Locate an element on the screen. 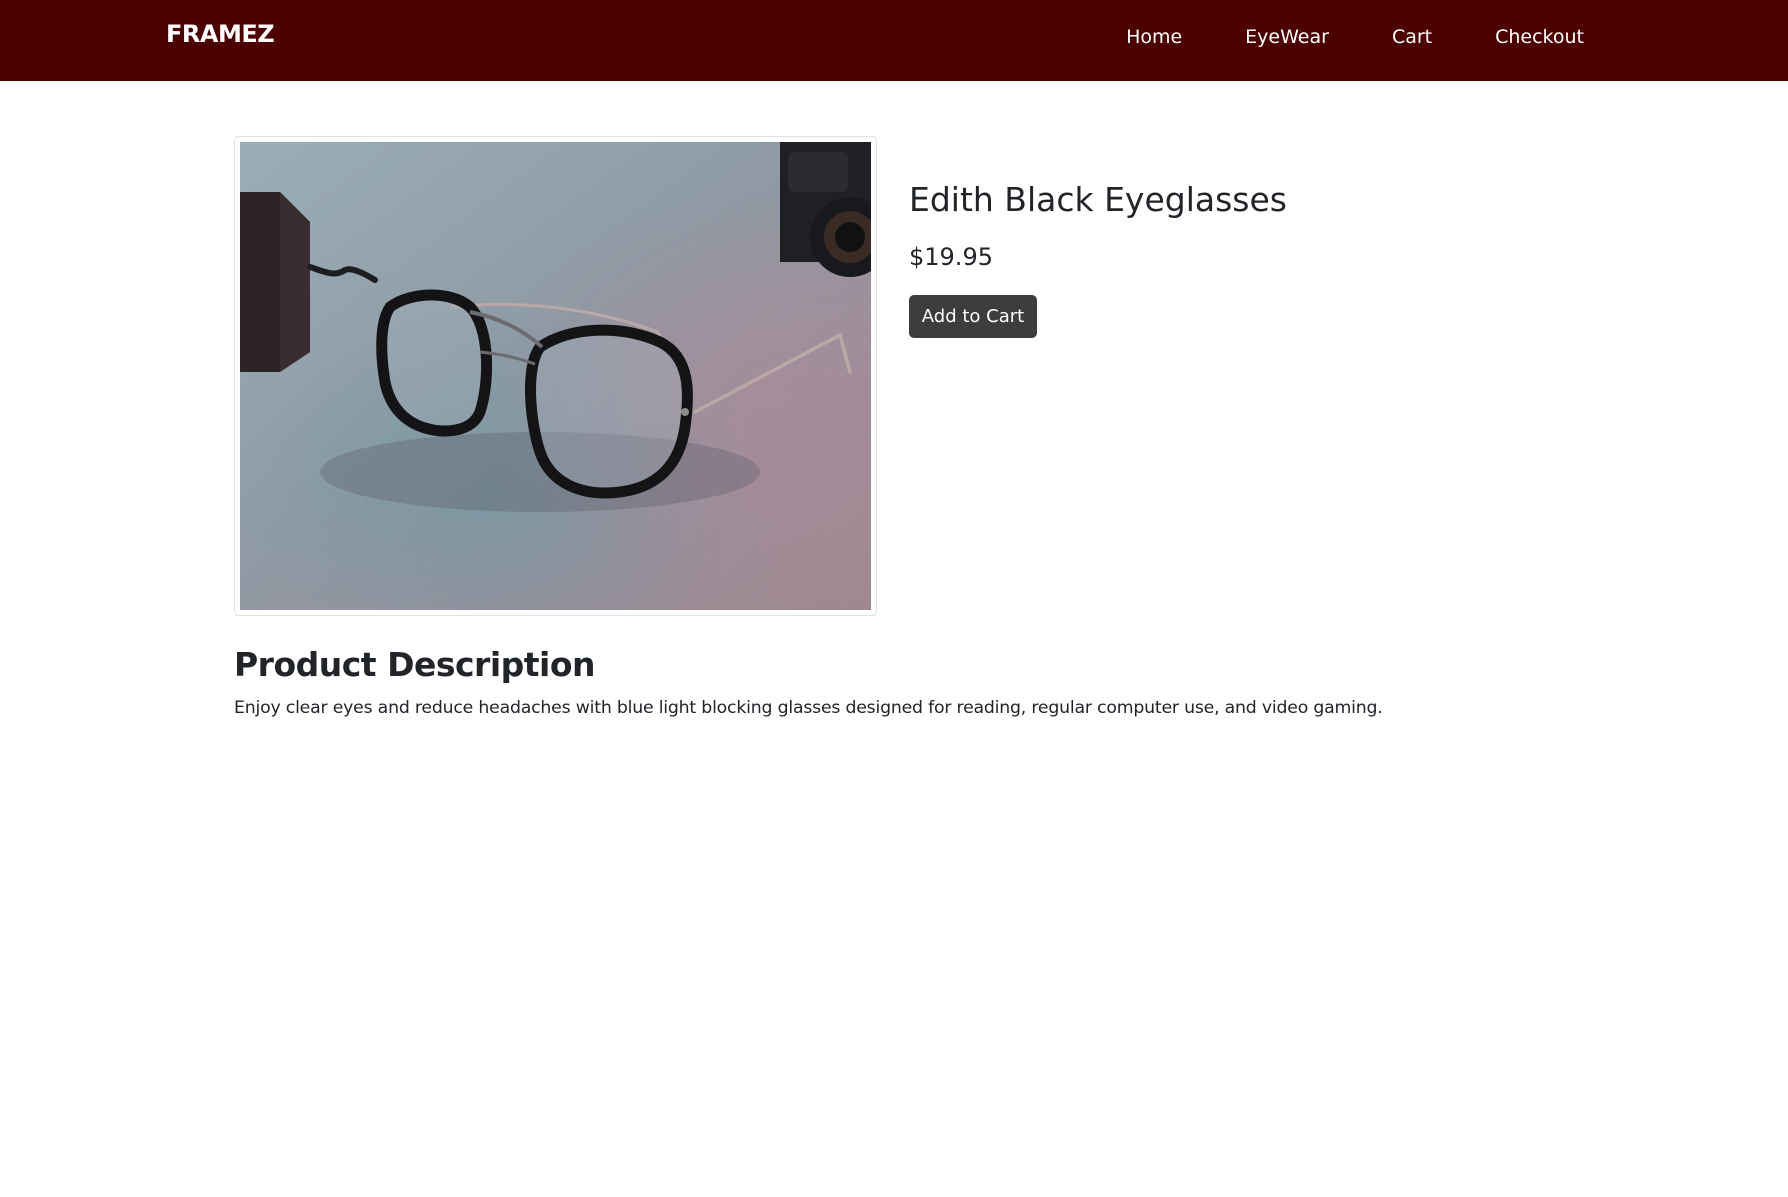  product-image is located at coordinates (555, 376).